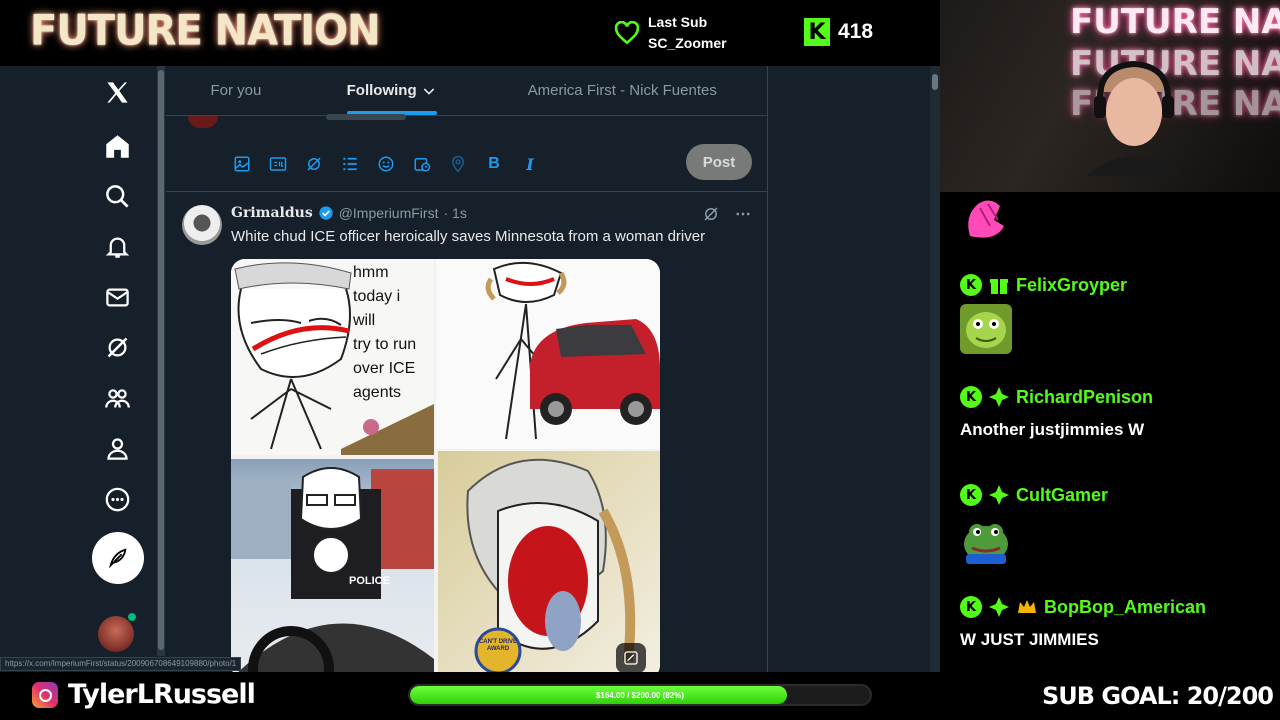 The height and width of the screenshot is (720, 1280). Describe the element at coordinates (986, 329) in the screenshot. I see `green-face-emote` at that location.